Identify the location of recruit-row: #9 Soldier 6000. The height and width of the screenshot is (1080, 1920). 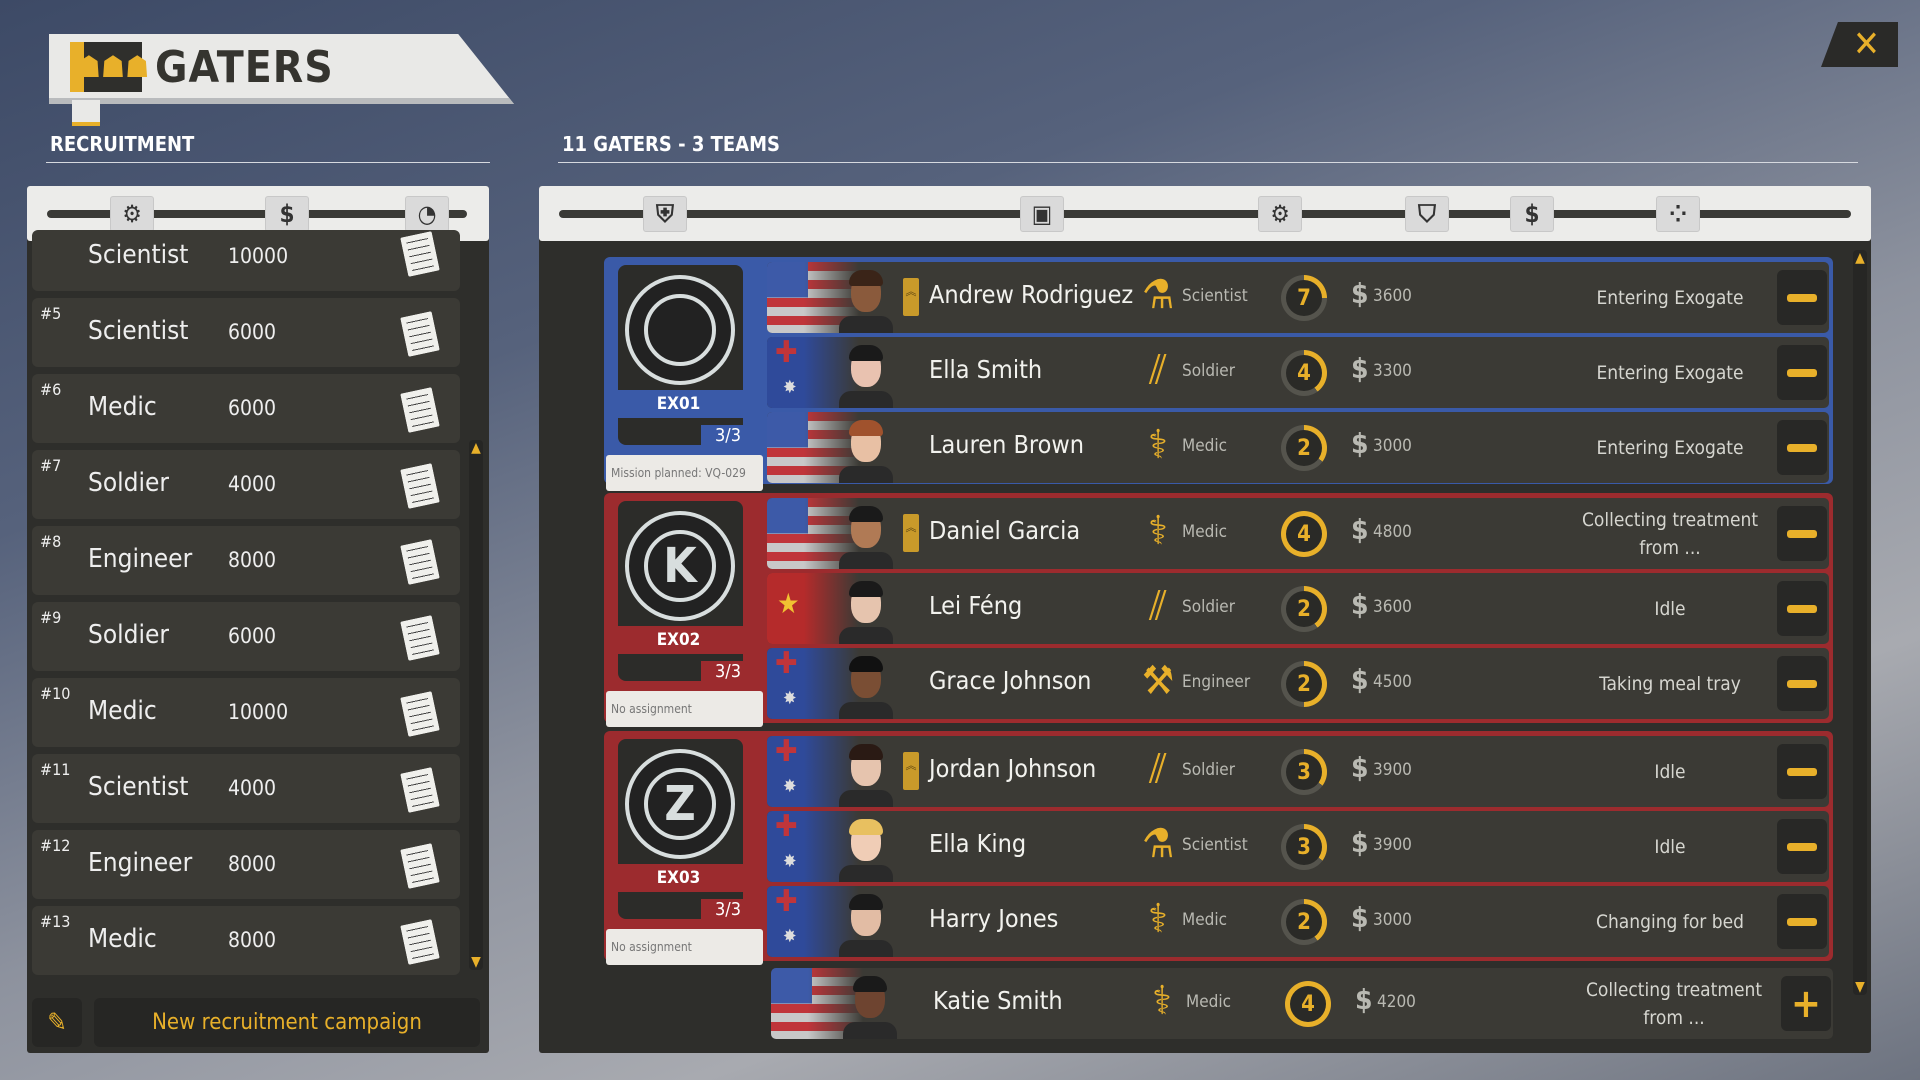
(246, 636).